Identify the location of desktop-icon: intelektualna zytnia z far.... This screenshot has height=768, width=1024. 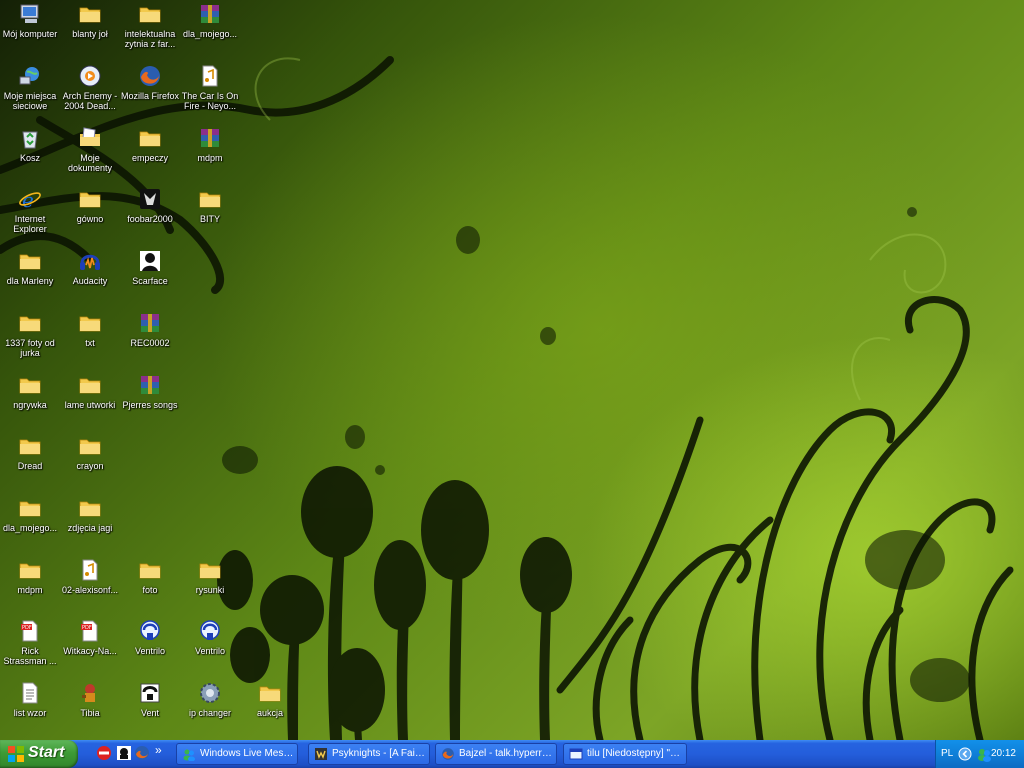
(150, 30).